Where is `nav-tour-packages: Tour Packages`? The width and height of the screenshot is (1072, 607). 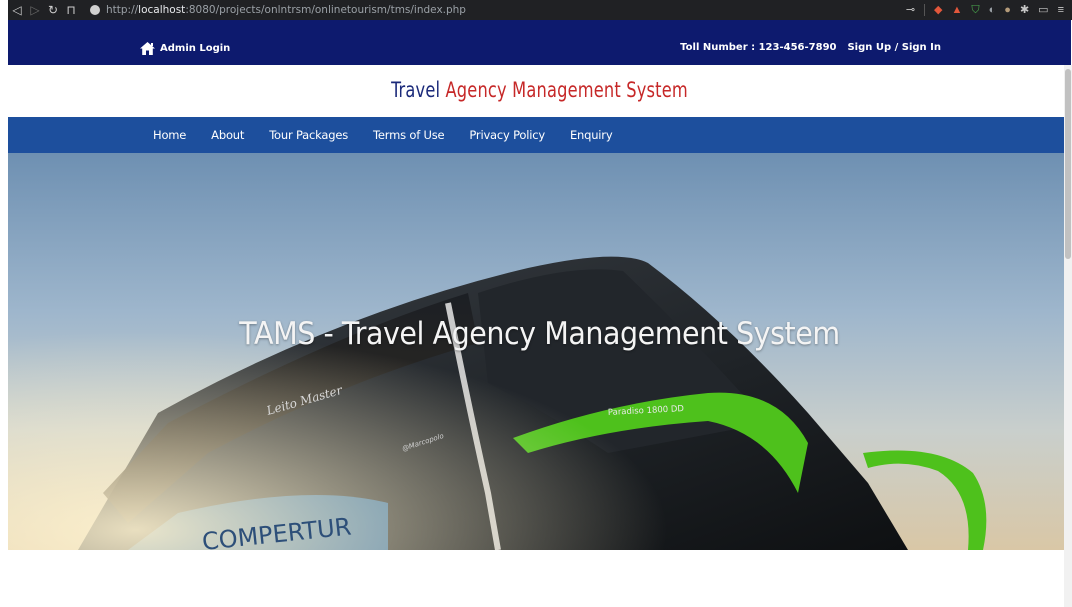 nav-tour-packages: Tour Packages is located at coordinates (308, 135).